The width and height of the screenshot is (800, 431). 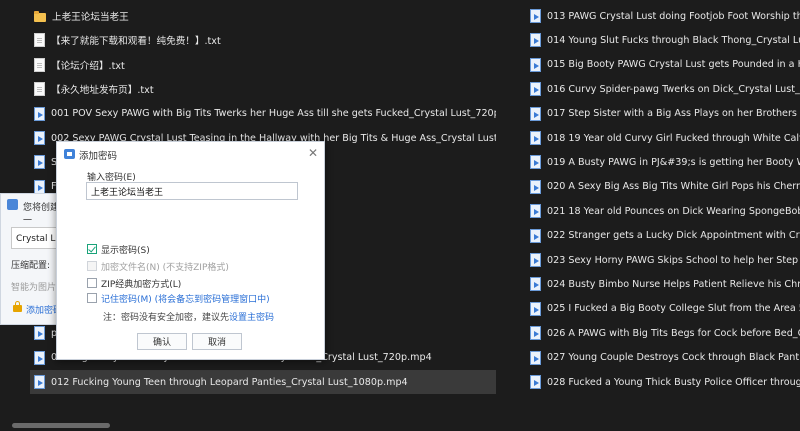 What do you see at coordinates (92, 249) in the screenshot?
I see `show-password-checkbox` at bounding box center [92, 249].